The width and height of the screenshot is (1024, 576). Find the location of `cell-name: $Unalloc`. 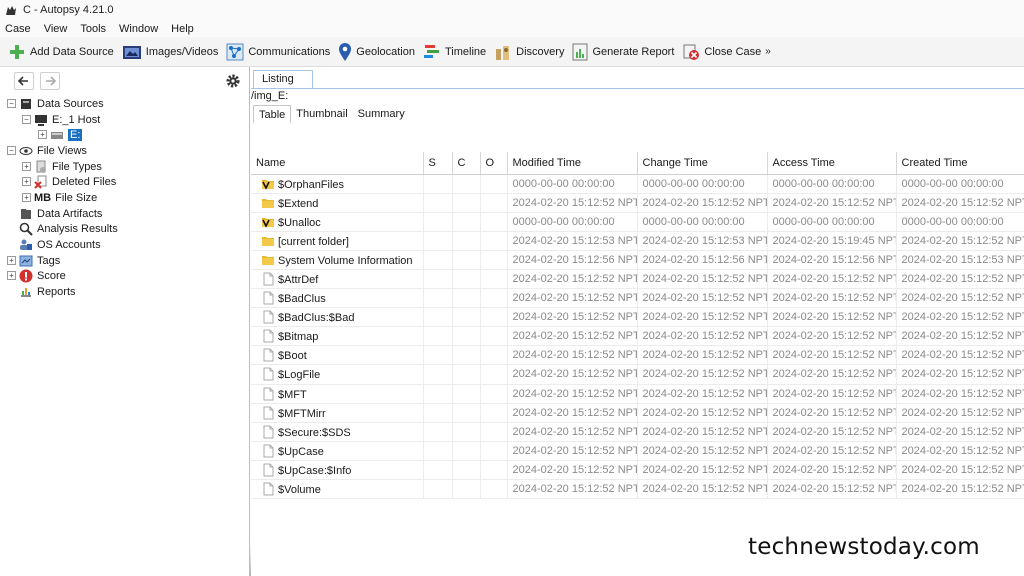

cell-name: $Unalloc is located at coordinates (337, 222).